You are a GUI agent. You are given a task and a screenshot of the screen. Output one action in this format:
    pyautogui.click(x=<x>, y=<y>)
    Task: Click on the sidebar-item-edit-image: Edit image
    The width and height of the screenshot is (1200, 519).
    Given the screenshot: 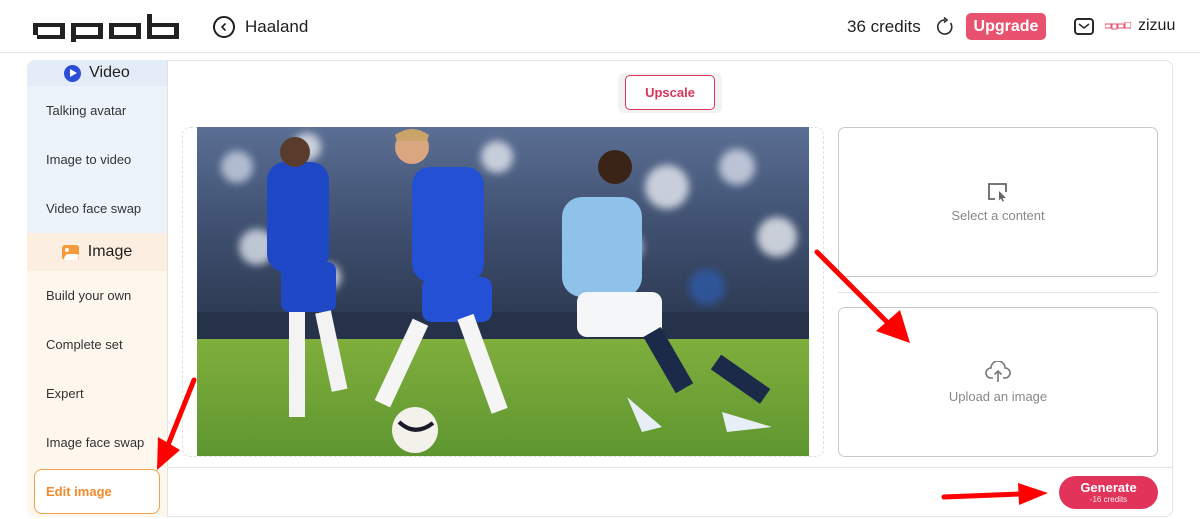 What is the action you would take?
    pyautogui.click(x=97, y=491)
    